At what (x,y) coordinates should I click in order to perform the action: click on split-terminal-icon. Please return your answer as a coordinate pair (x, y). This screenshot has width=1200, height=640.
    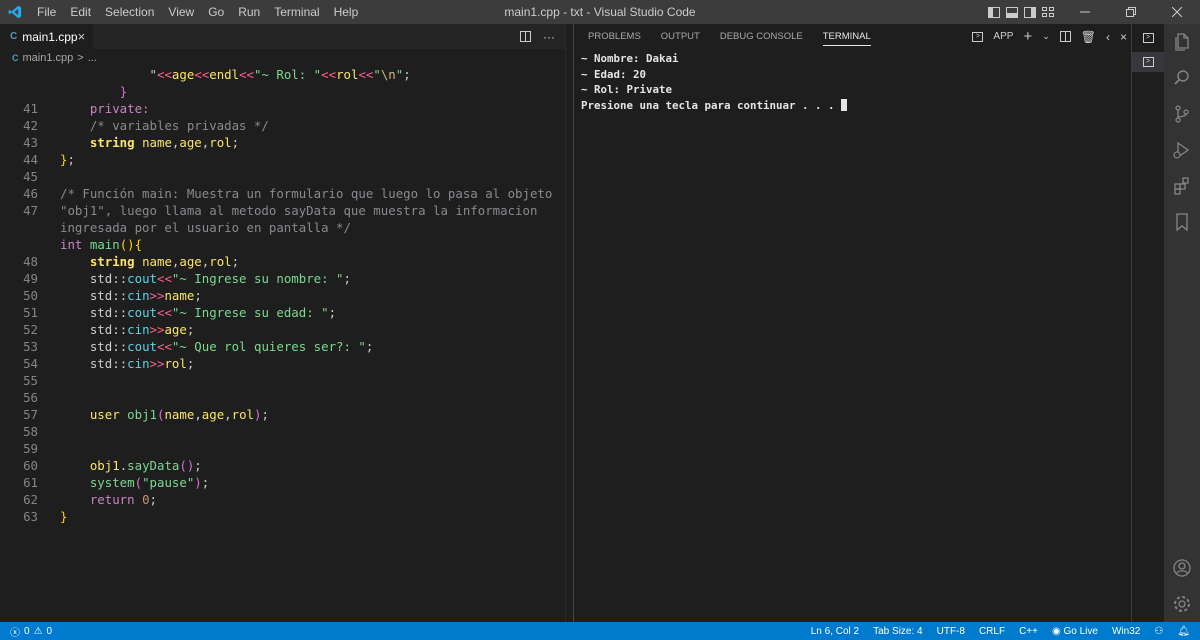
    Looking at the image, I should click on (1065, 36).